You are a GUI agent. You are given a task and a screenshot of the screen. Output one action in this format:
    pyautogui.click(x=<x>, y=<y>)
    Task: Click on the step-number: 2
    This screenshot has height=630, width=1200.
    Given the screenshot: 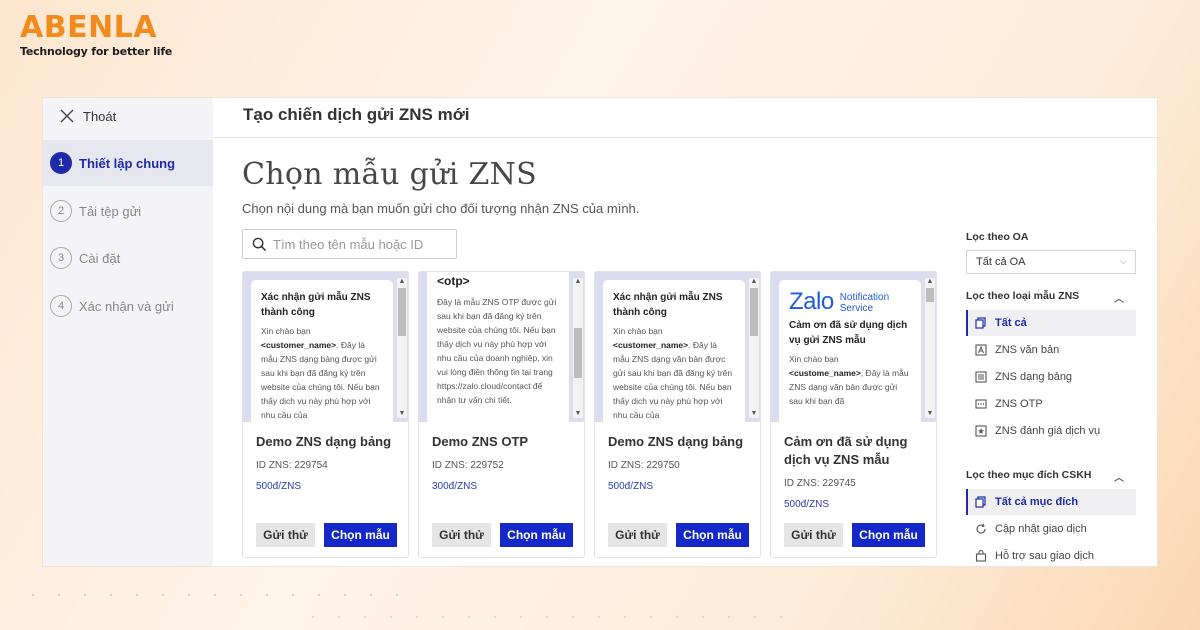 What is the action you would take?
    pyautogui.click(x=61, y=211)
    